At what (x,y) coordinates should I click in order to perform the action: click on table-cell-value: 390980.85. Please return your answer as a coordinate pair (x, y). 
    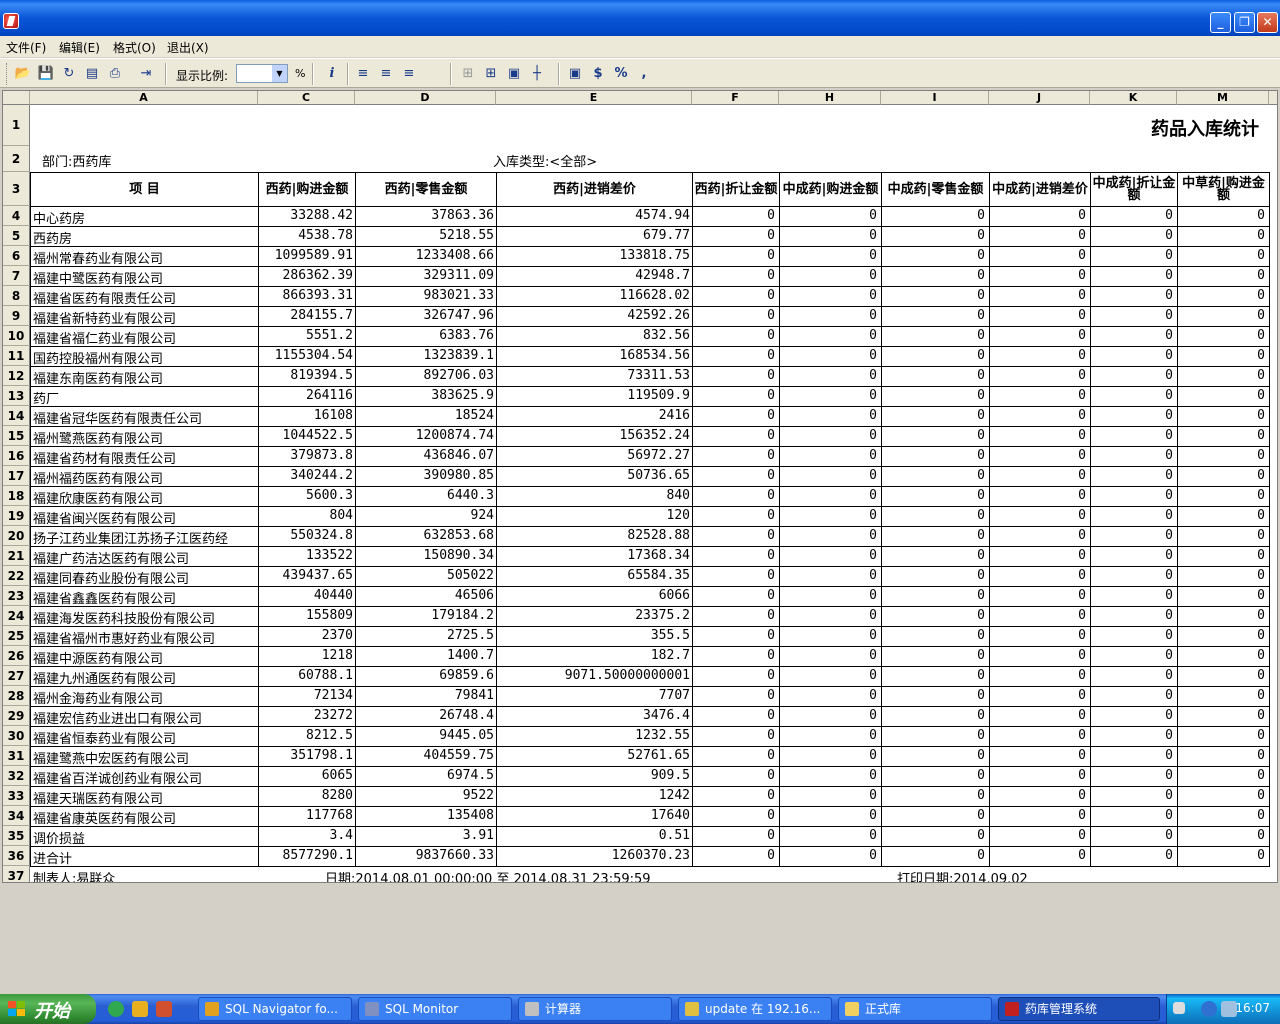
    Looking at the image, I should click on (426, 475).